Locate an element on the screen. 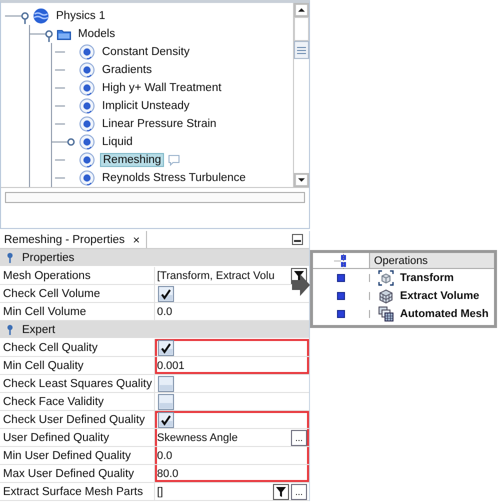  scroll-up-button is located at coordinates (301, 10).